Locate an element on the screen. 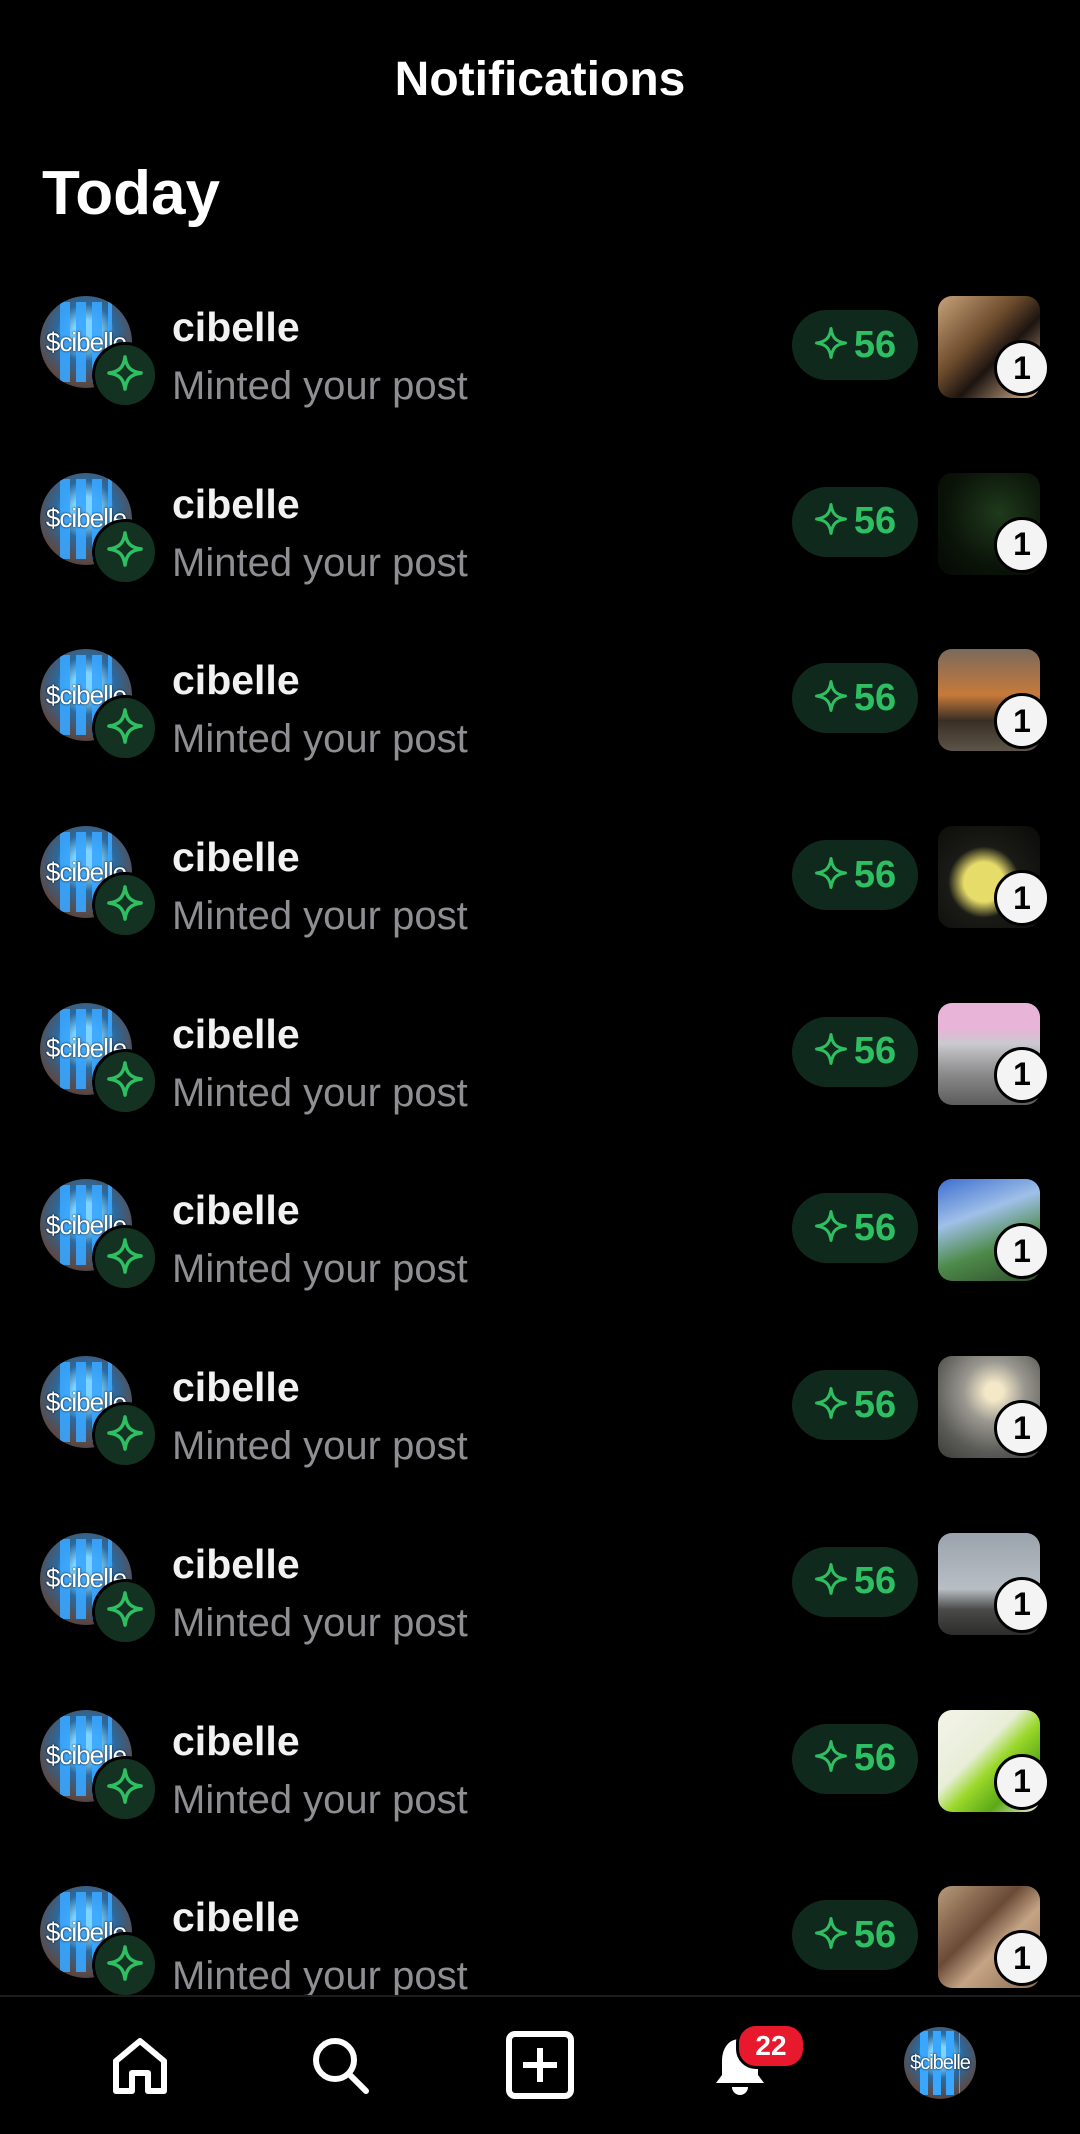  notification-count-badge: 22 is located at coordinates (771, 2046).